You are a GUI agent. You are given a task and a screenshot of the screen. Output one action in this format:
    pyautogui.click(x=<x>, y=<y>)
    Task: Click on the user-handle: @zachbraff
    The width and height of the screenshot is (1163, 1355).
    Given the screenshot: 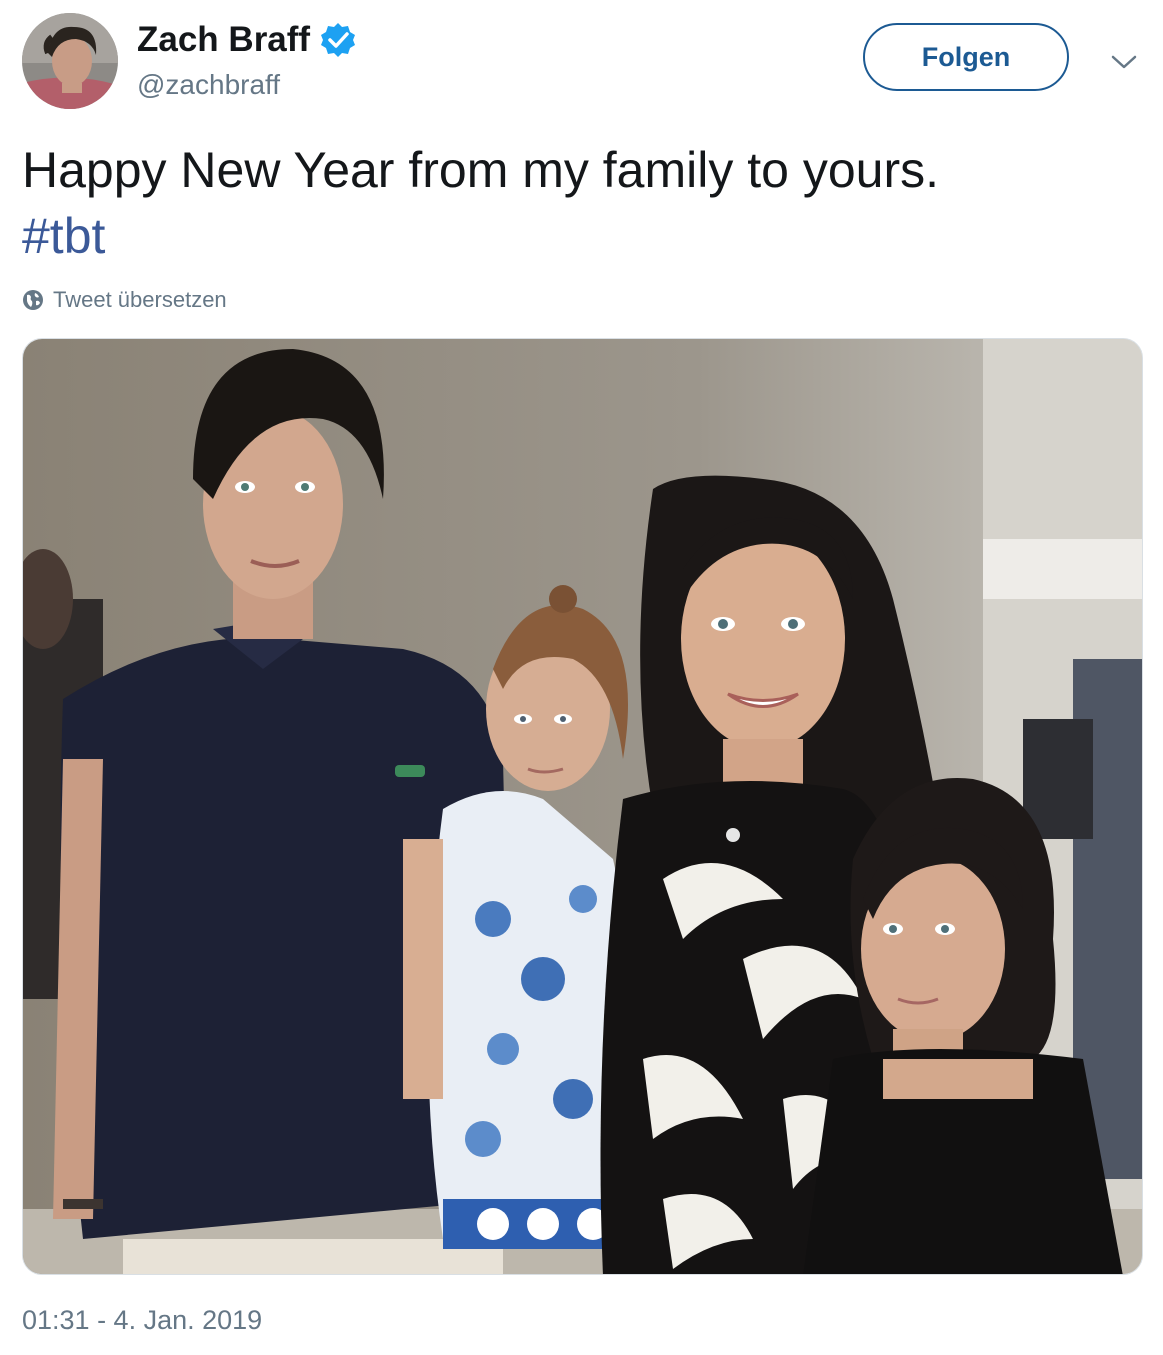 What is the action you would take?
    pyautogui.click(x=208, y=85)
    